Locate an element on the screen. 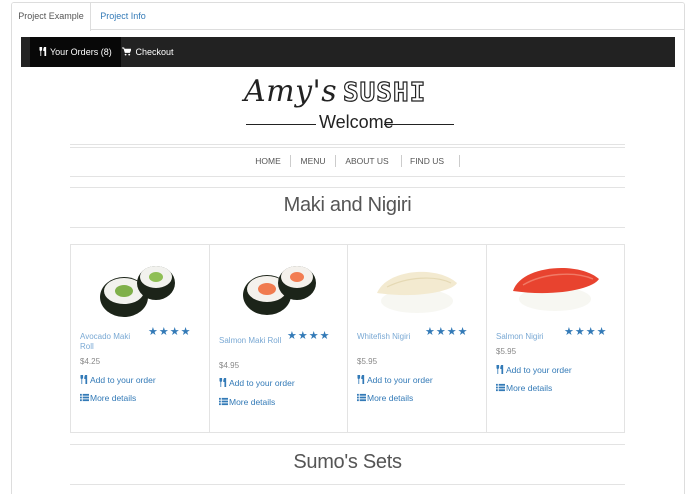 The height and width of the screenshot is (494, 695). checkout-button: Checkout is located at coordinates (148, 52).